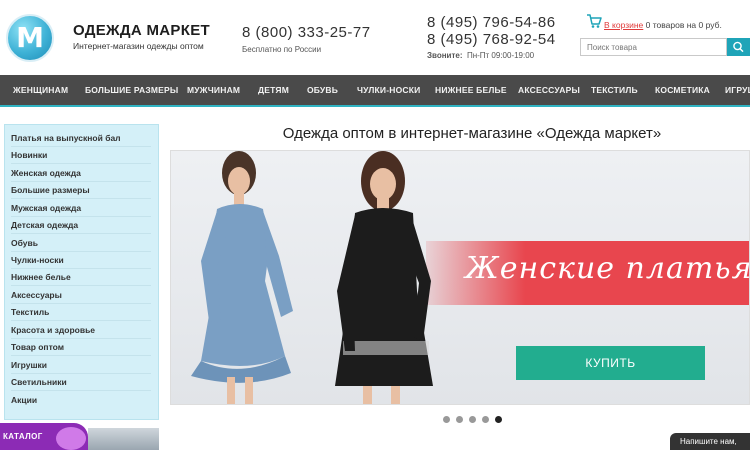 The height and width of the screenshot is (450, 750). What do you see at coordinates (491, 22) in the screenshot?
I see `phone-secondary-1: 8 (495) 796-54-86` at bounding box center [491, 22].